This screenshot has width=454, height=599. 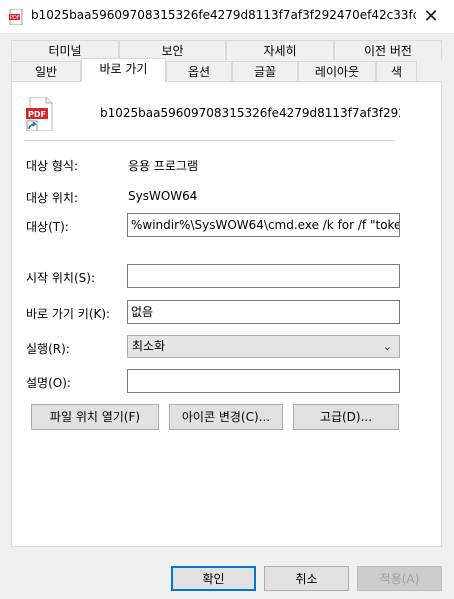 I want to click on tab-options: 옵션, so click(x=199, y=71).